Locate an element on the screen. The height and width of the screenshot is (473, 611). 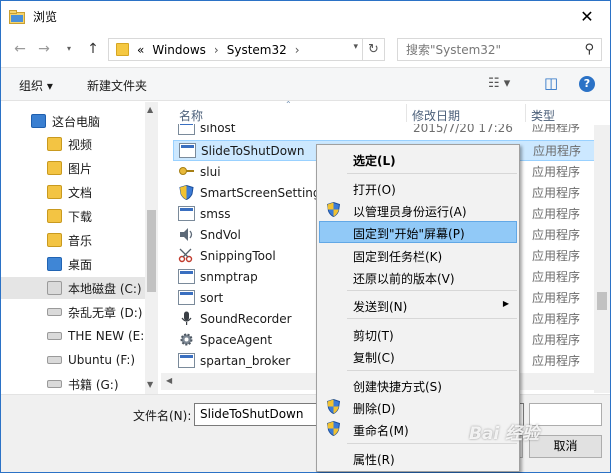
view-options-icon: ☷ ▾ is located at coordinates (499, 83).